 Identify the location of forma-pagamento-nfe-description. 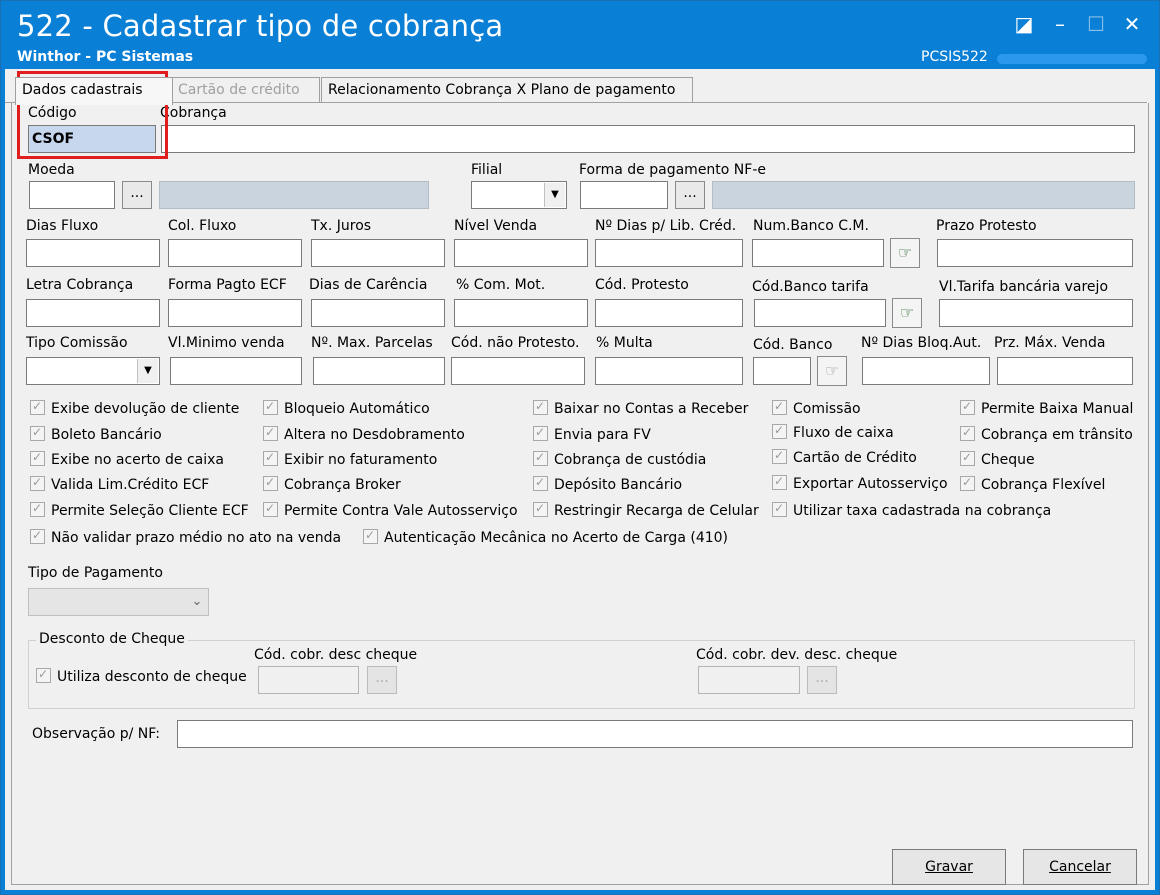
(923, 195).